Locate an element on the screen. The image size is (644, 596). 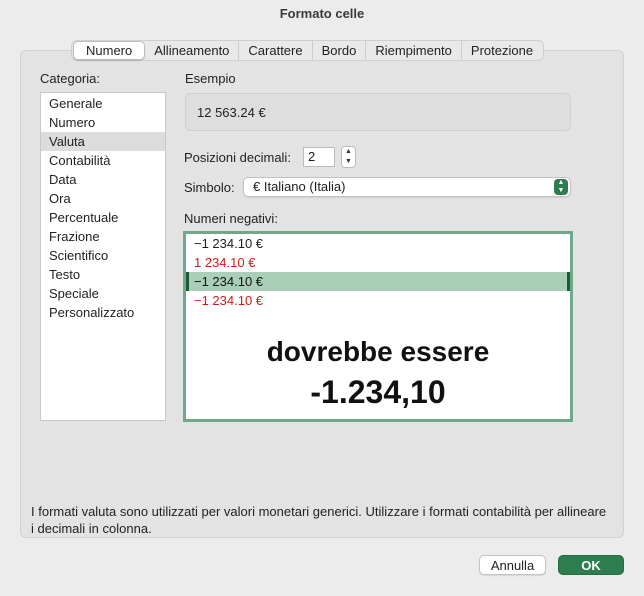
category-item-percentuale: Percentuale is located at coordinates (103, 217).